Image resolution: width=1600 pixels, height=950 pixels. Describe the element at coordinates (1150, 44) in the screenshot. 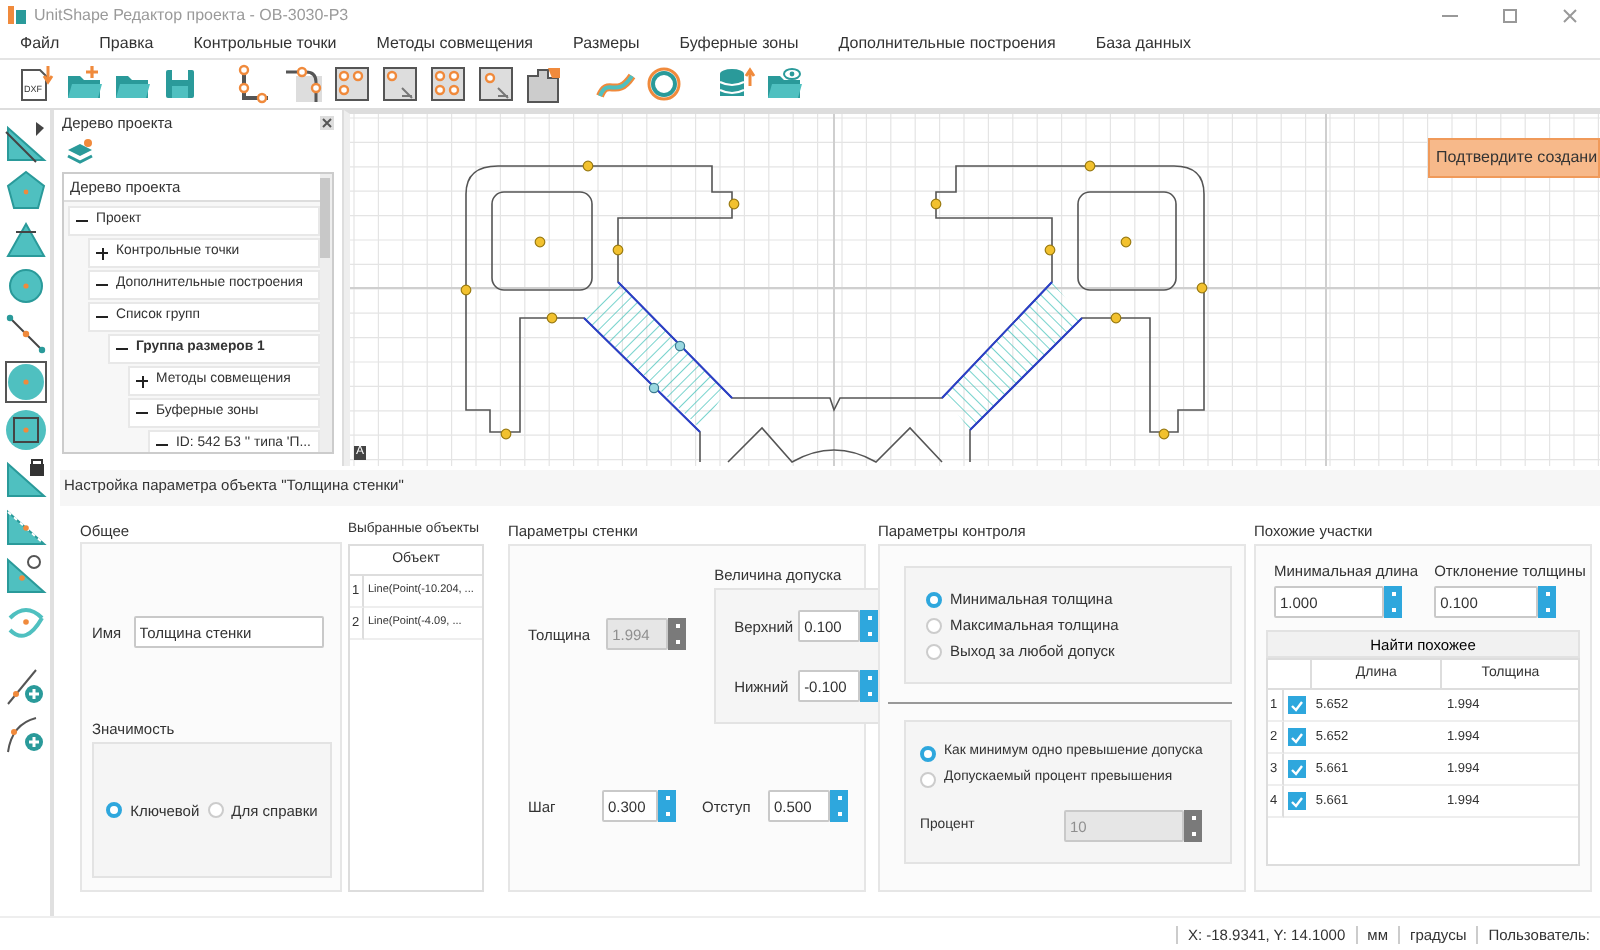

I see `menu-item: База данных` at that location.